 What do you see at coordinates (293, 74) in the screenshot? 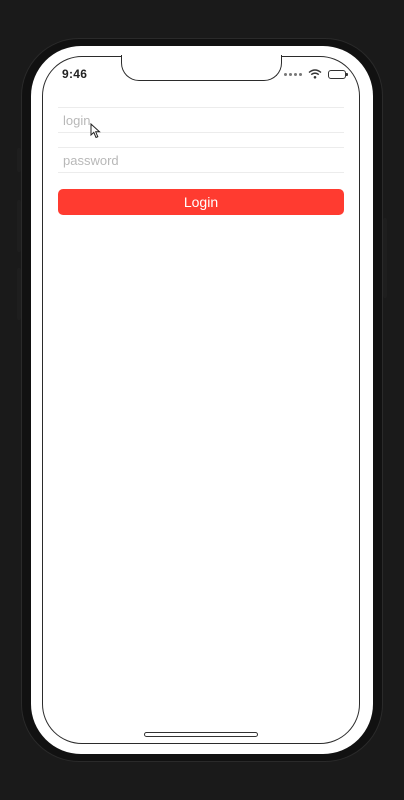
I see `signal-dots-icon` at bounding box center [293, 74].